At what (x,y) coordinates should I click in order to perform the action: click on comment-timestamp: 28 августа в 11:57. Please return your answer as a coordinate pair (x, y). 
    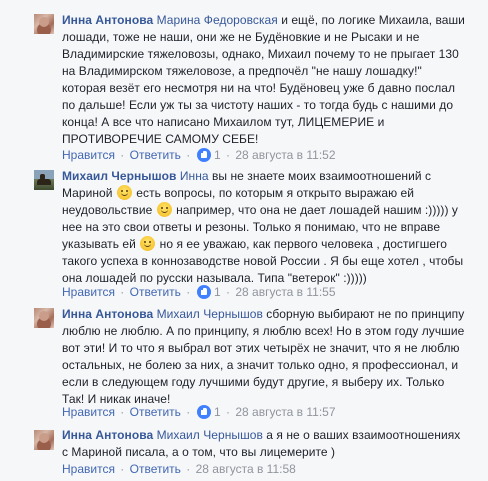
    Looking at the image, I should click on (285, 412).